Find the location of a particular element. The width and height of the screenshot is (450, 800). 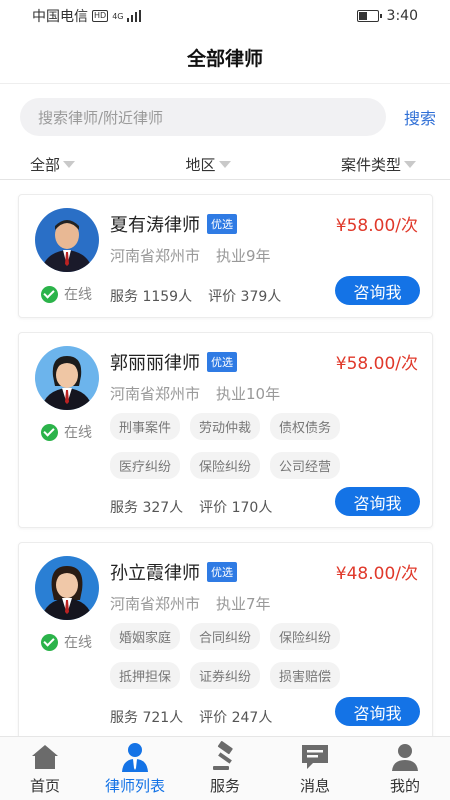

clock: 3:40 is located at coordinates (402, 16).